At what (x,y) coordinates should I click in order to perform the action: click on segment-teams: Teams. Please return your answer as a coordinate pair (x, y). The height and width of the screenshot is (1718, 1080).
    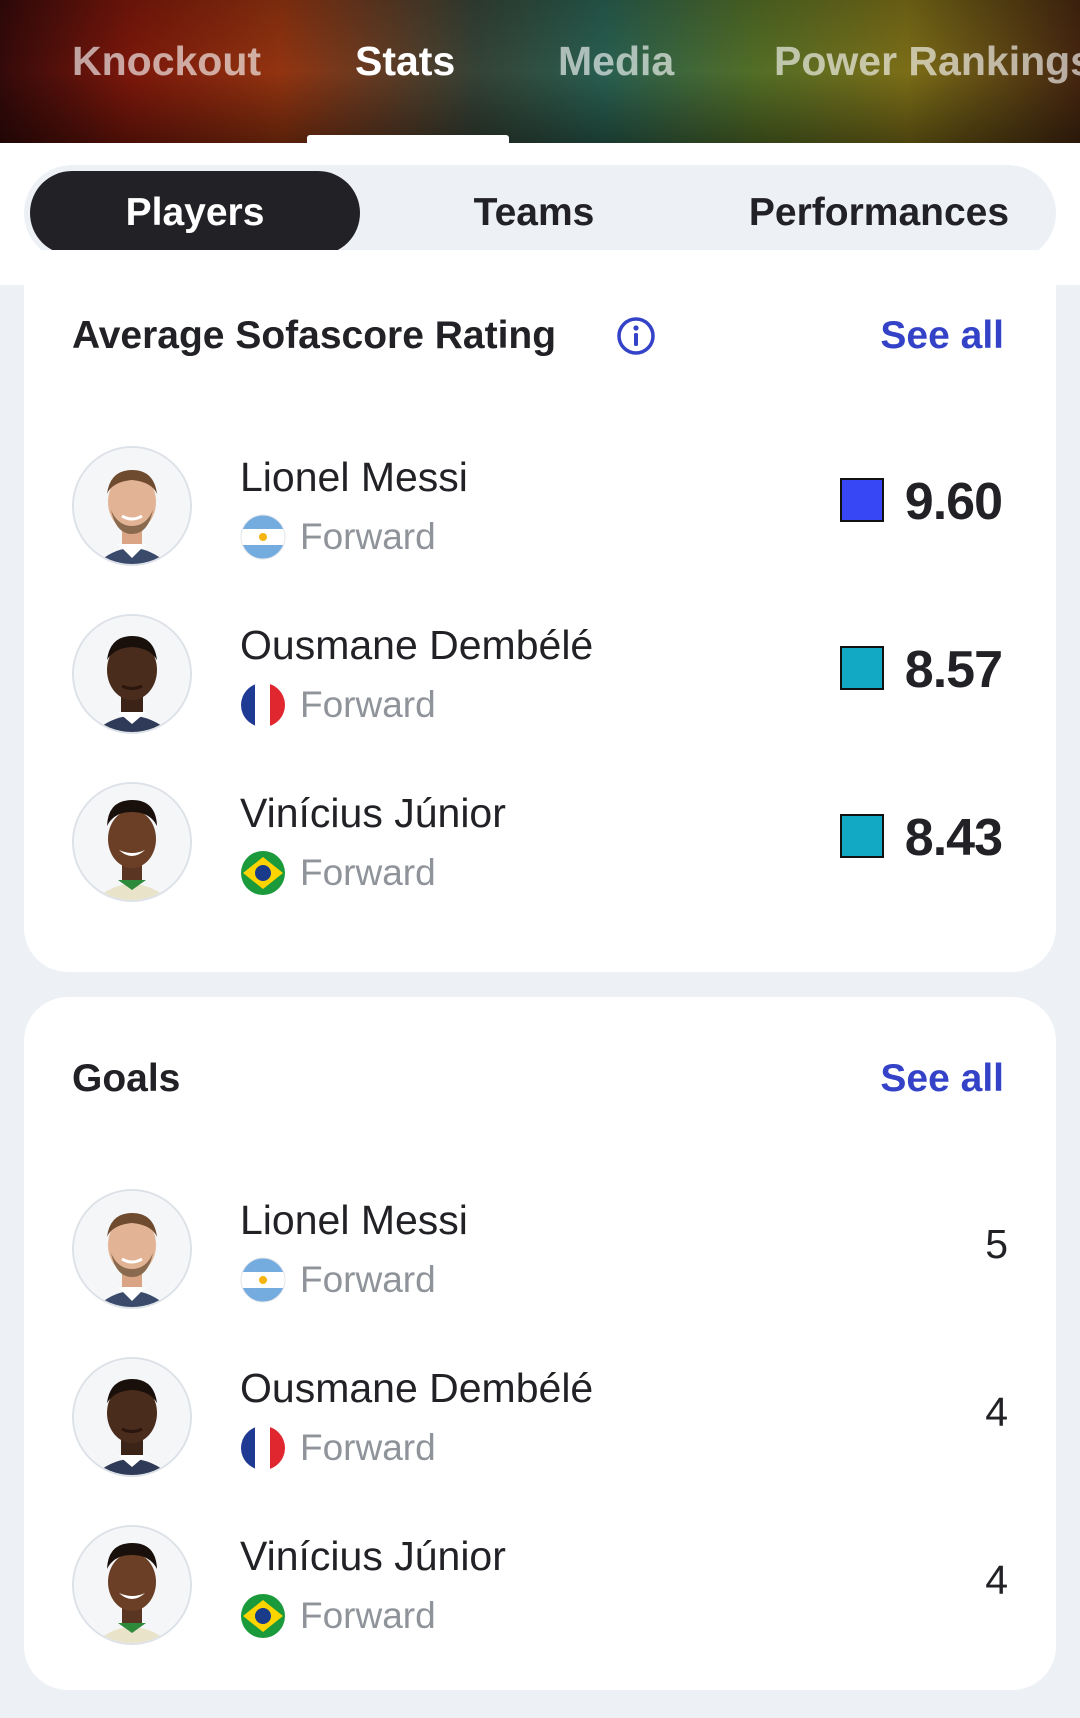
    Looking at the image, I should click on (534, 213).